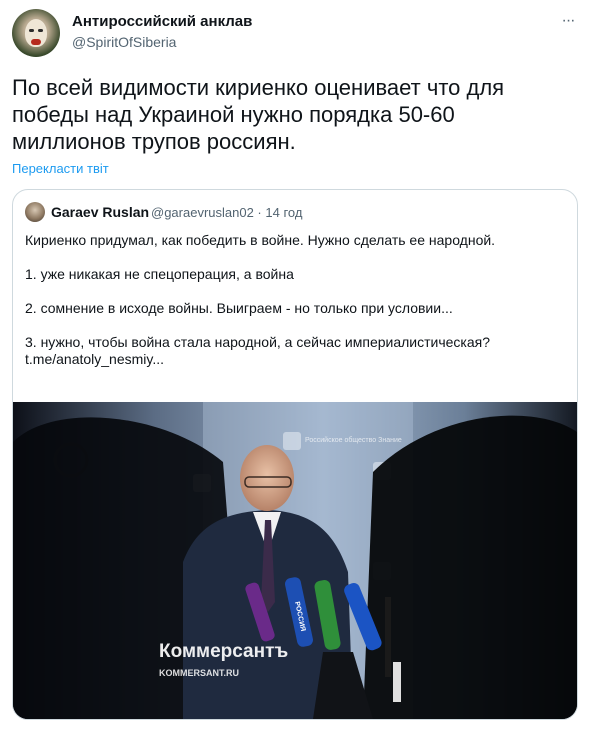 This screenshot has height=730, width=589. What do you see at coordinates (124, 42) in the screenshot?
I see `author-handle: @SpiritOfSiberia` at bounding box center [124, 42].